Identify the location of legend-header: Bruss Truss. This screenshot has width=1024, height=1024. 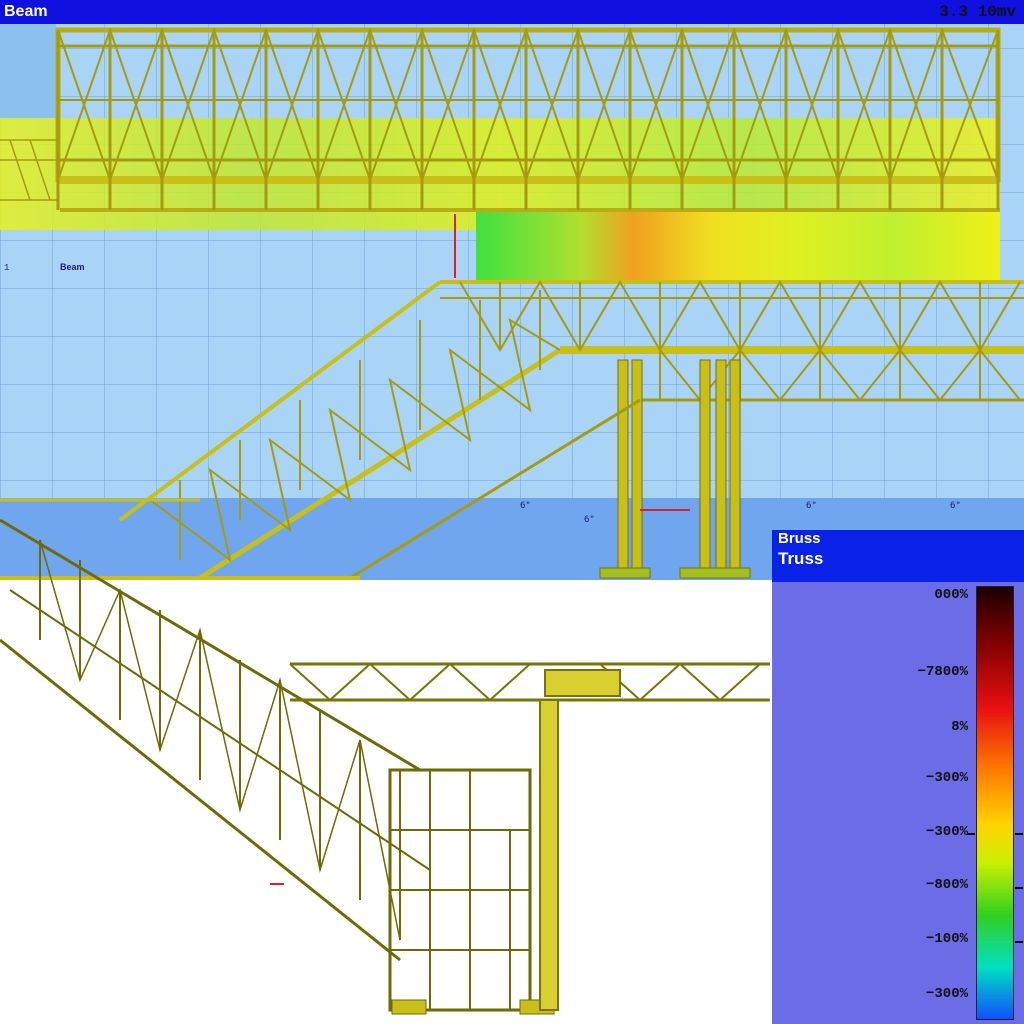
(898, 556).